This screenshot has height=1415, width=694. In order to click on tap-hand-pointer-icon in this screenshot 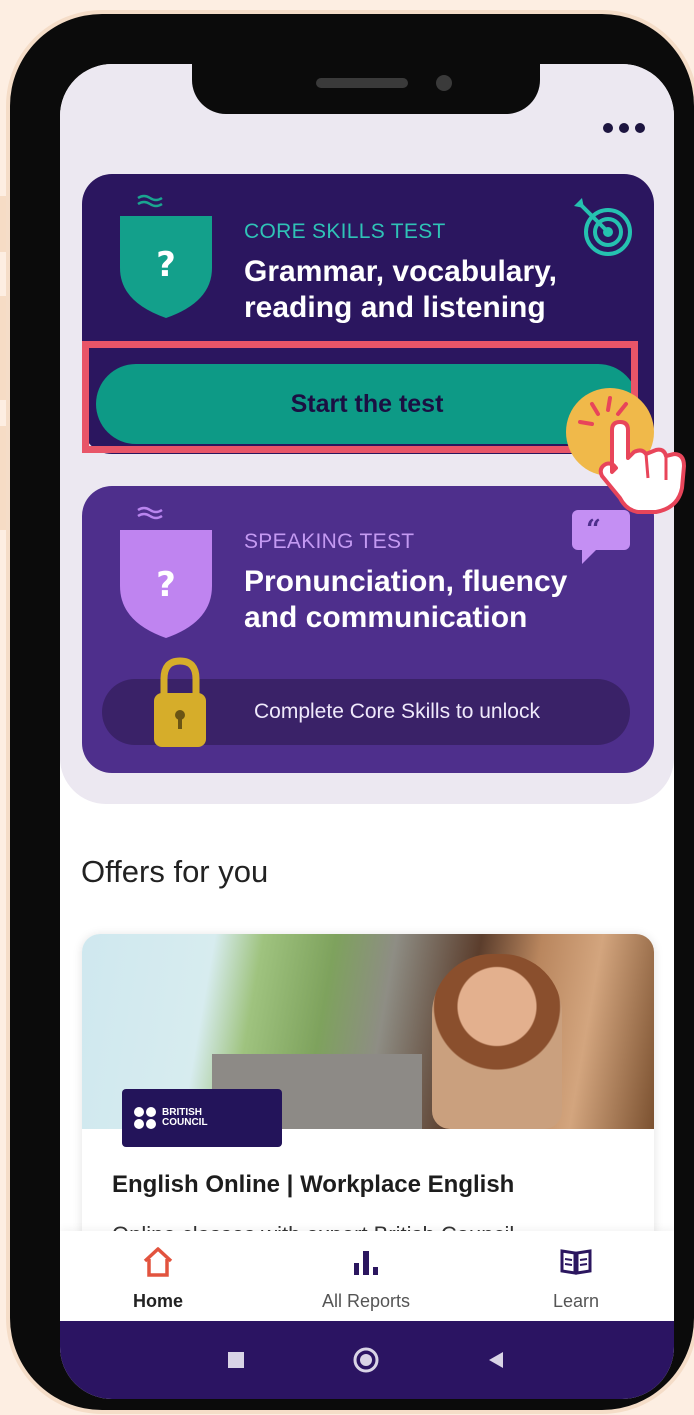, I will do `click(626, 451)`.